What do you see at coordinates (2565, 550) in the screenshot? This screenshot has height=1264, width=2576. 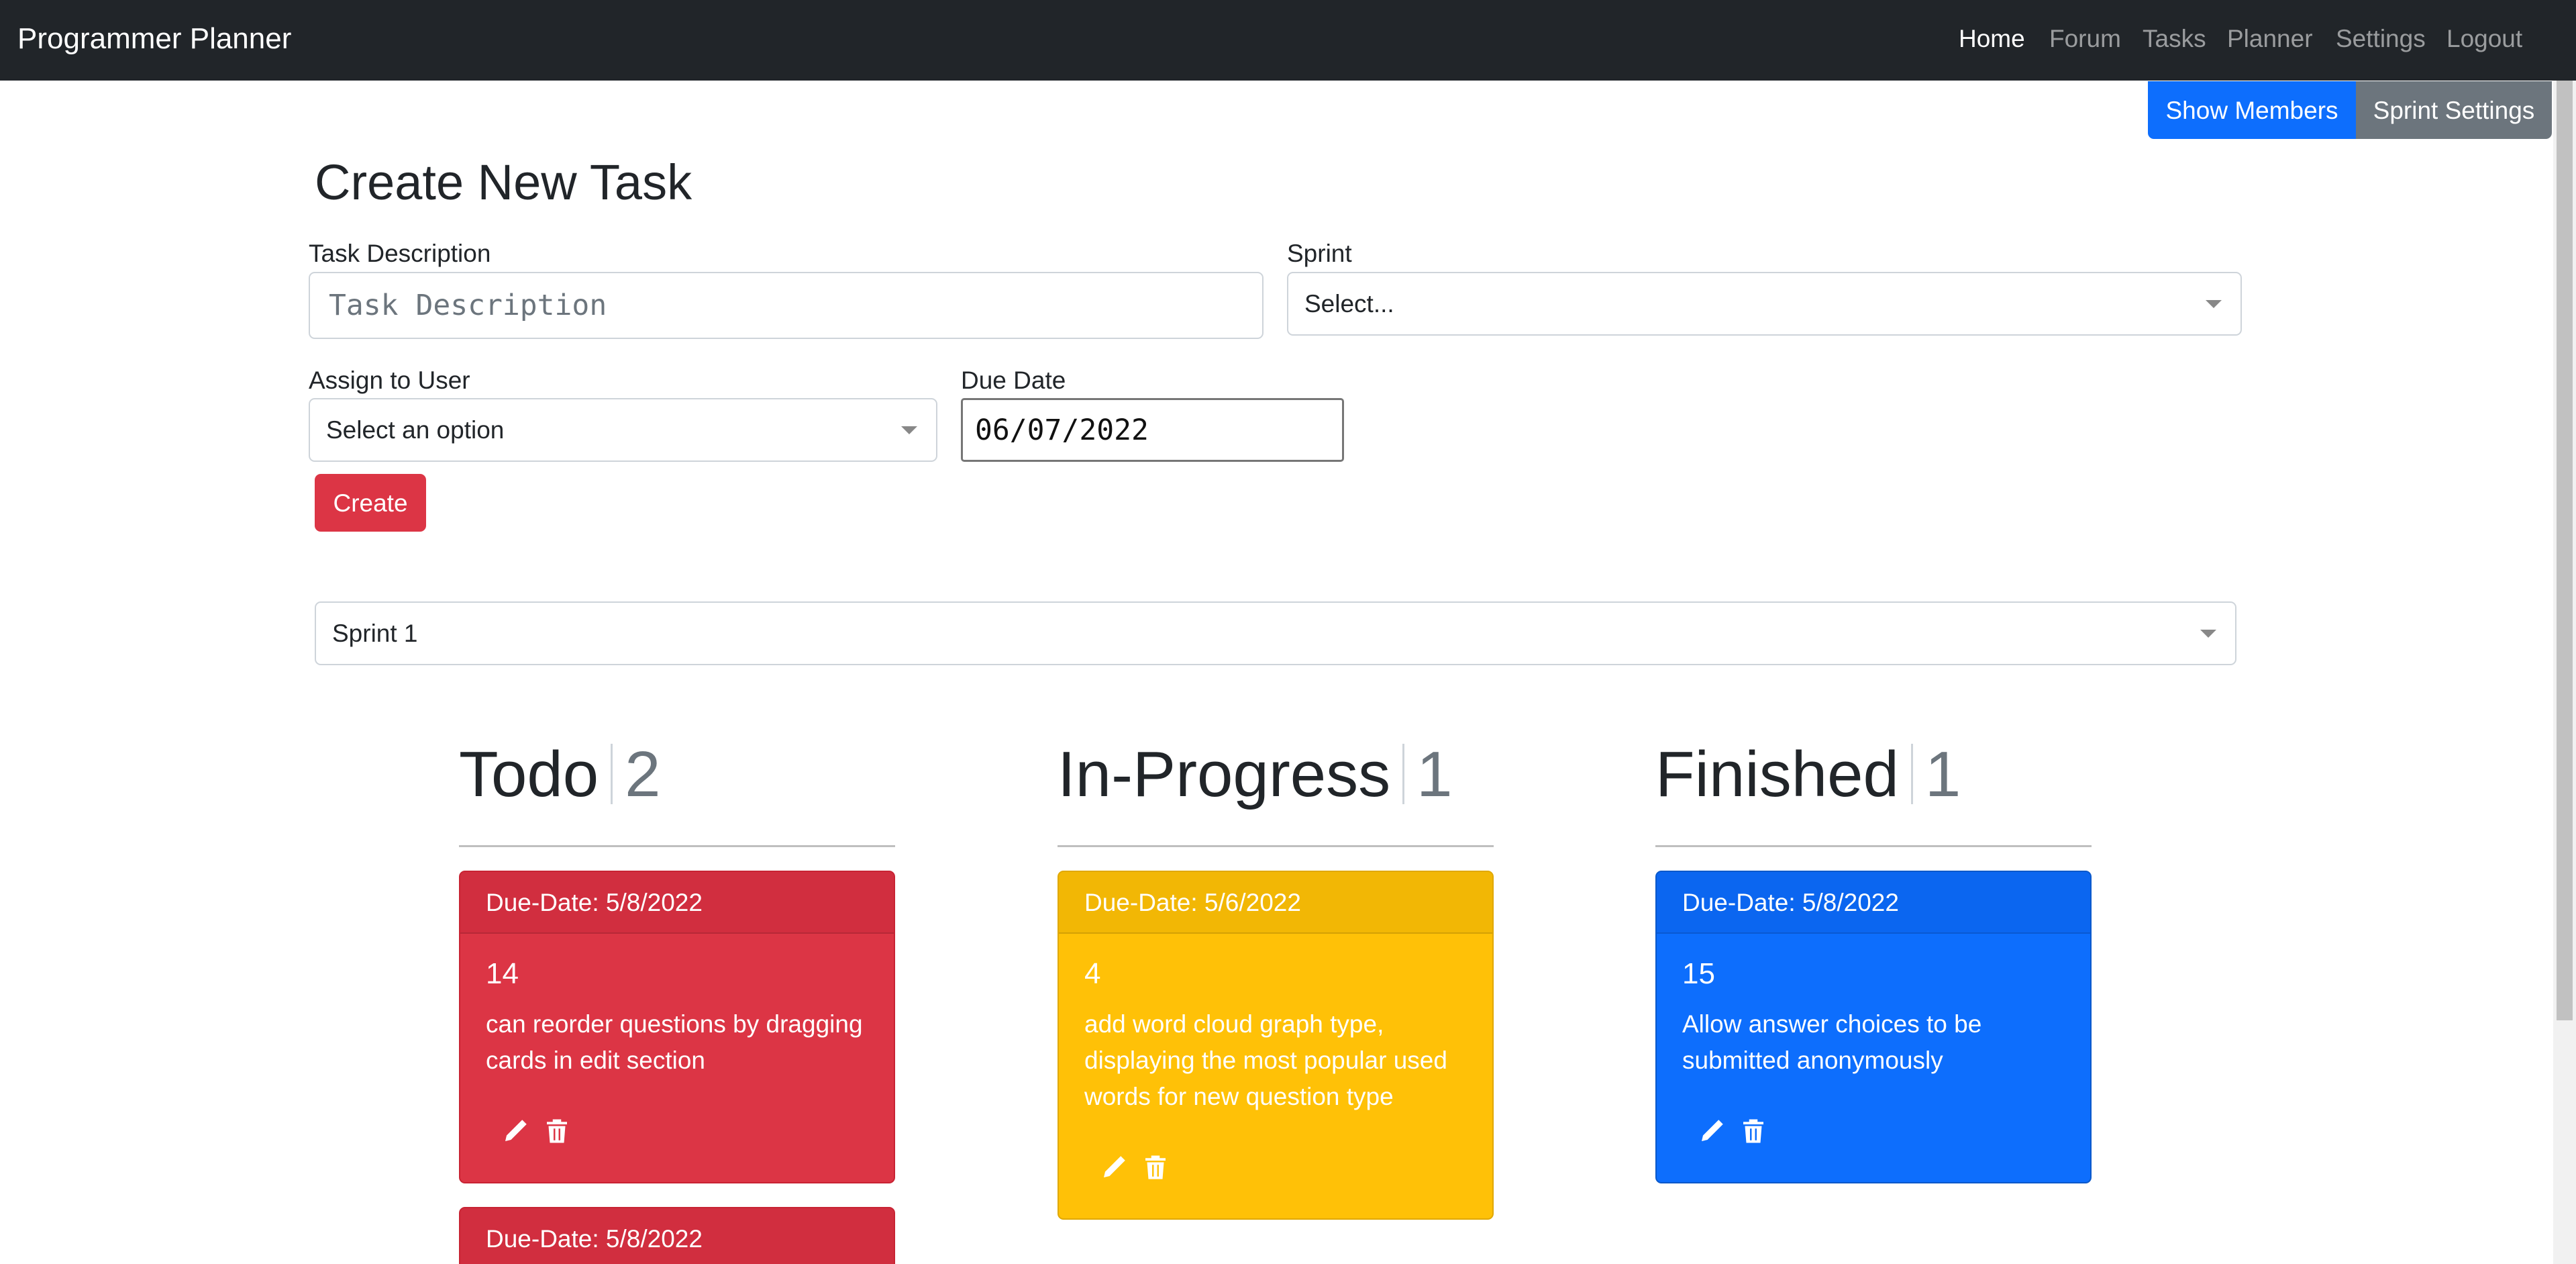 I see `scrollbar-thumb` at bounding box center [2565, 550].